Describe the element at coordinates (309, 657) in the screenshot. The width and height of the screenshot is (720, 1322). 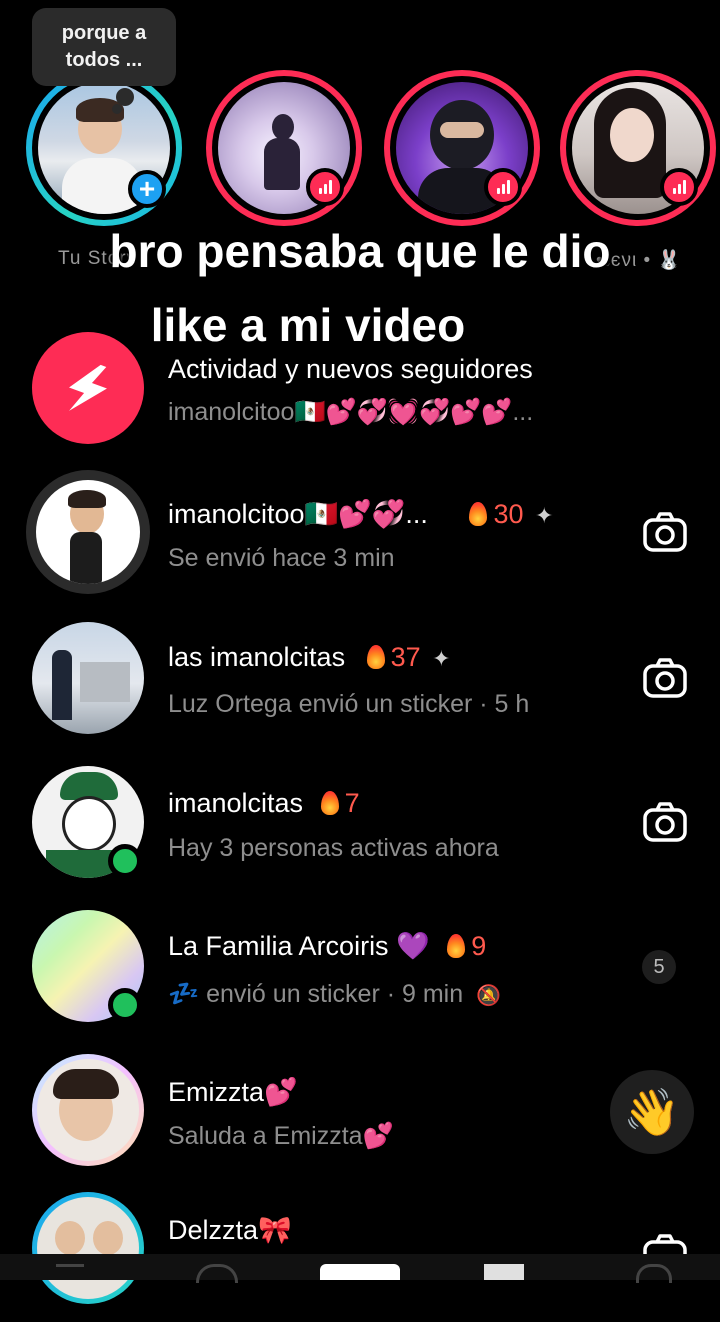
I see `chat-title: las imanolcitas 37 ✦` at that location.